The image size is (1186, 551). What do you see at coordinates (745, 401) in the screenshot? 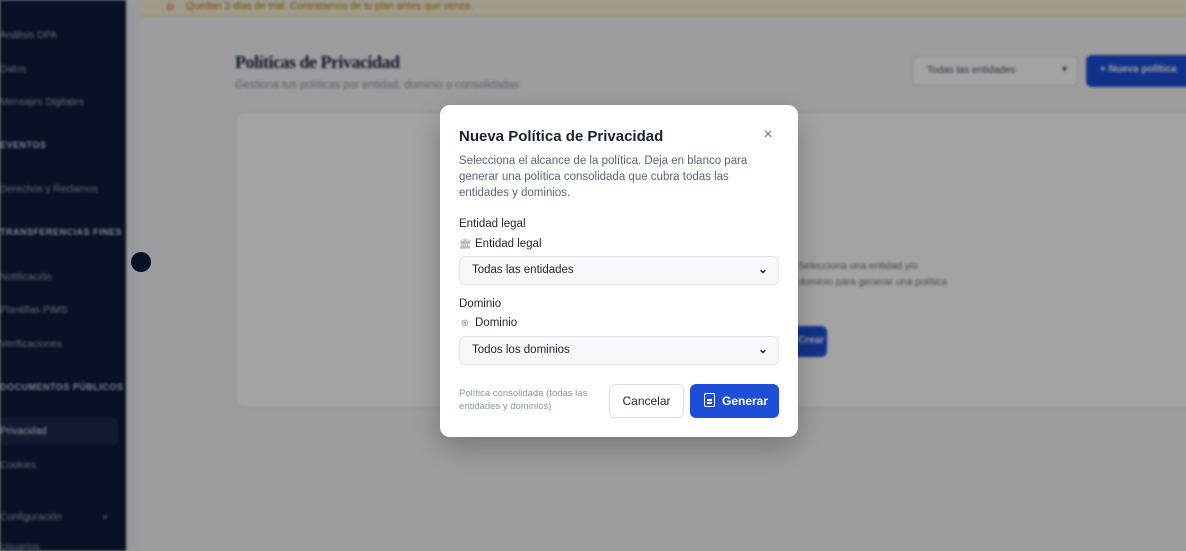
I see `generate-button-label: Generar` at bounding box center [745, 401].